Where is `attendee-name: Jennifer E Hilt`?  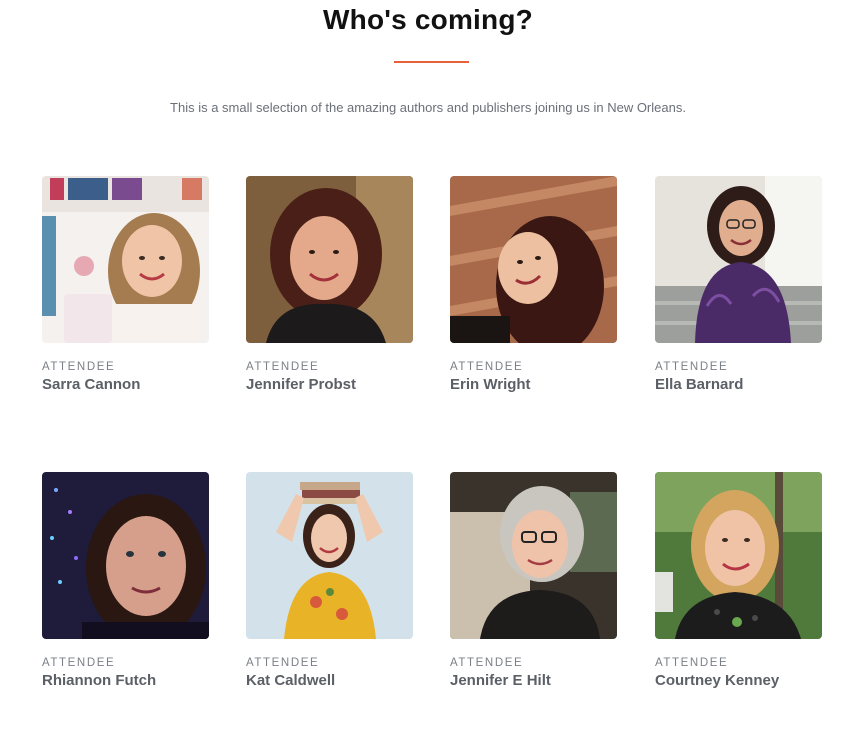 attendee-name: Jennifer E Hilt is located at coordinates (534, 680).